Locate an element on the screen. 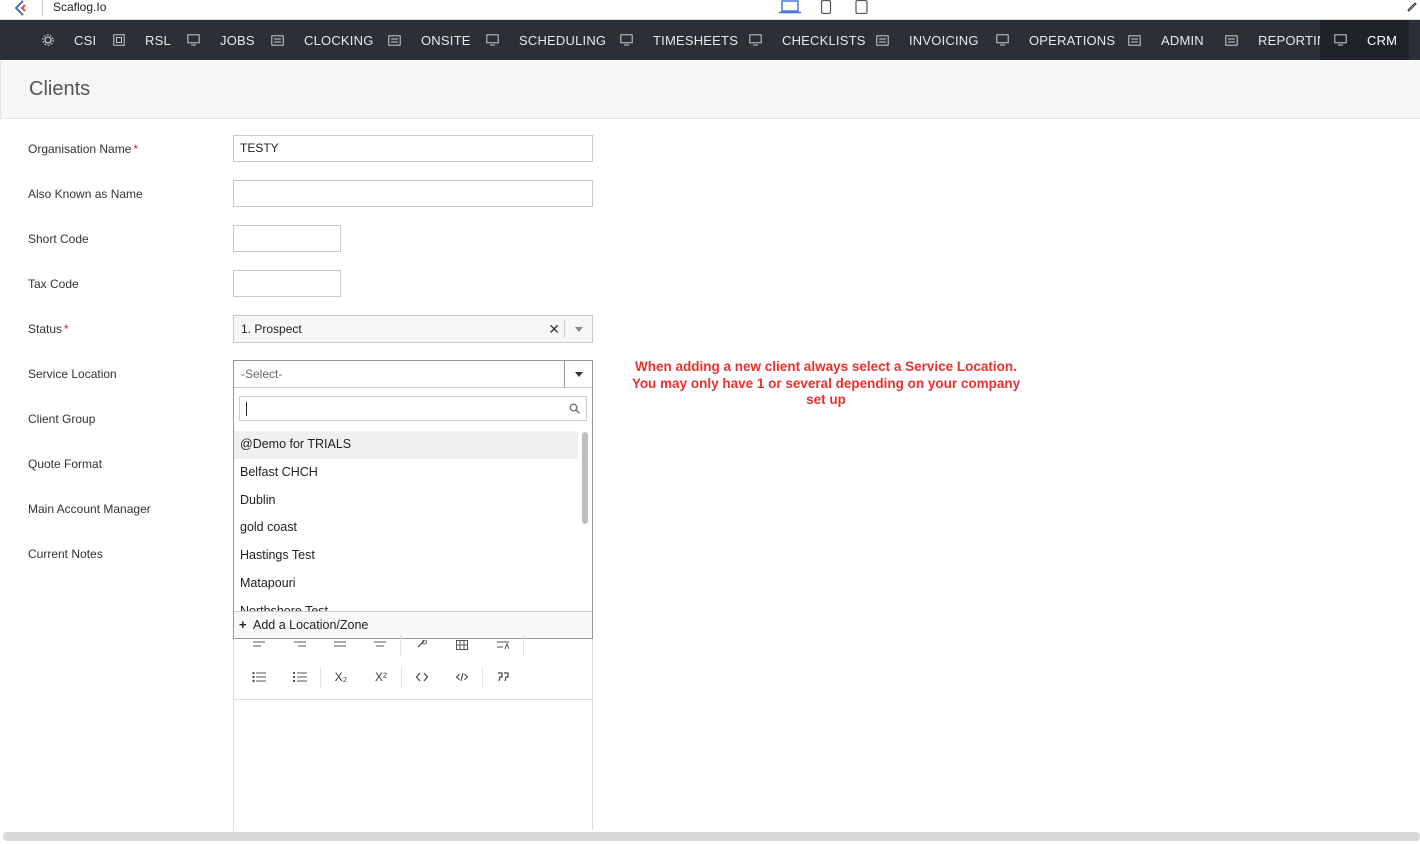  nav-item-crm: CRM is located at coordinates (1365, 40).